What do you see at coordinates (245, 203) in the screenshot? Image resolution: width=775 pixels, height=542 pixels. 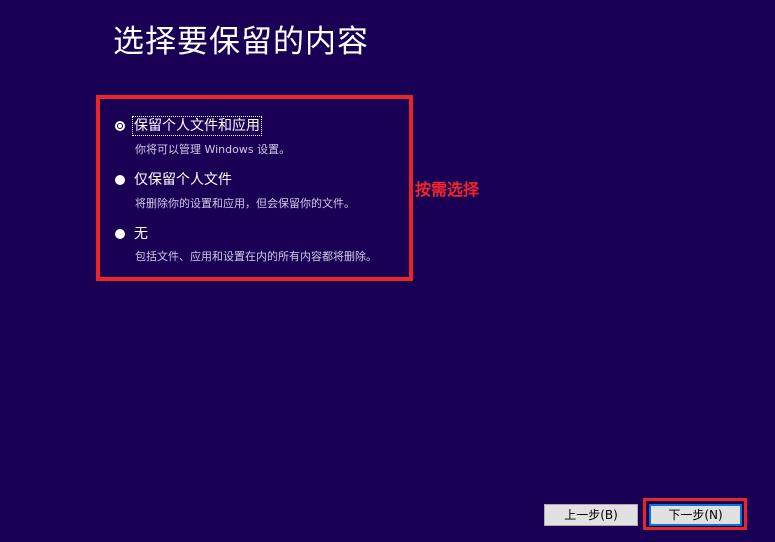 I see `option-description: 将删除你的设置和应用，但会保留你的文件。` at bounding box center [245, 203].